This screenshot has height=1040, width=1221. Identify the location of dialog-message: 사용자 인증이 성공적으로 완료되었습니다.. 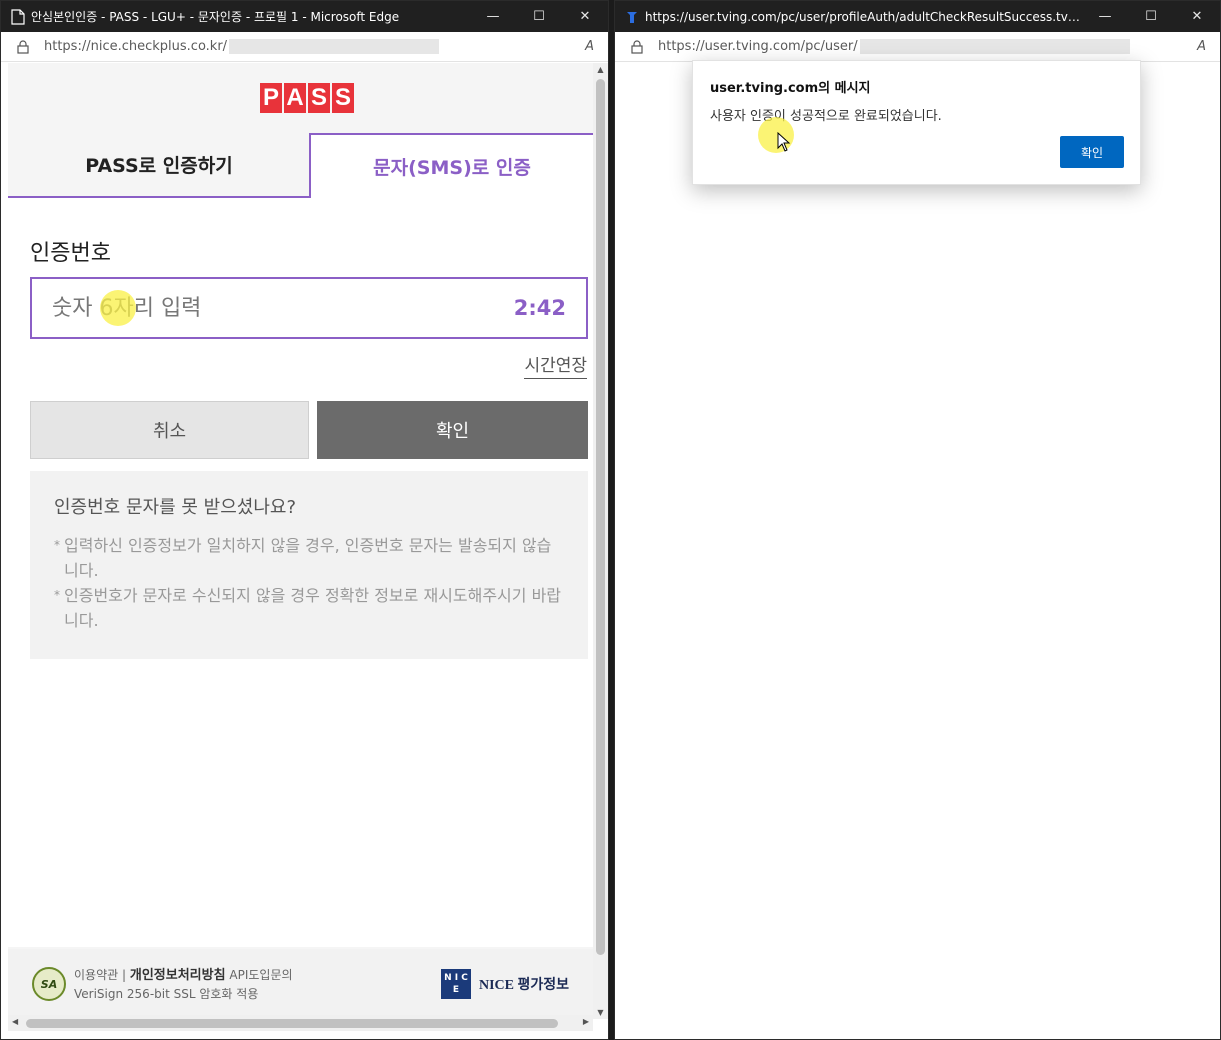
(826, 116).